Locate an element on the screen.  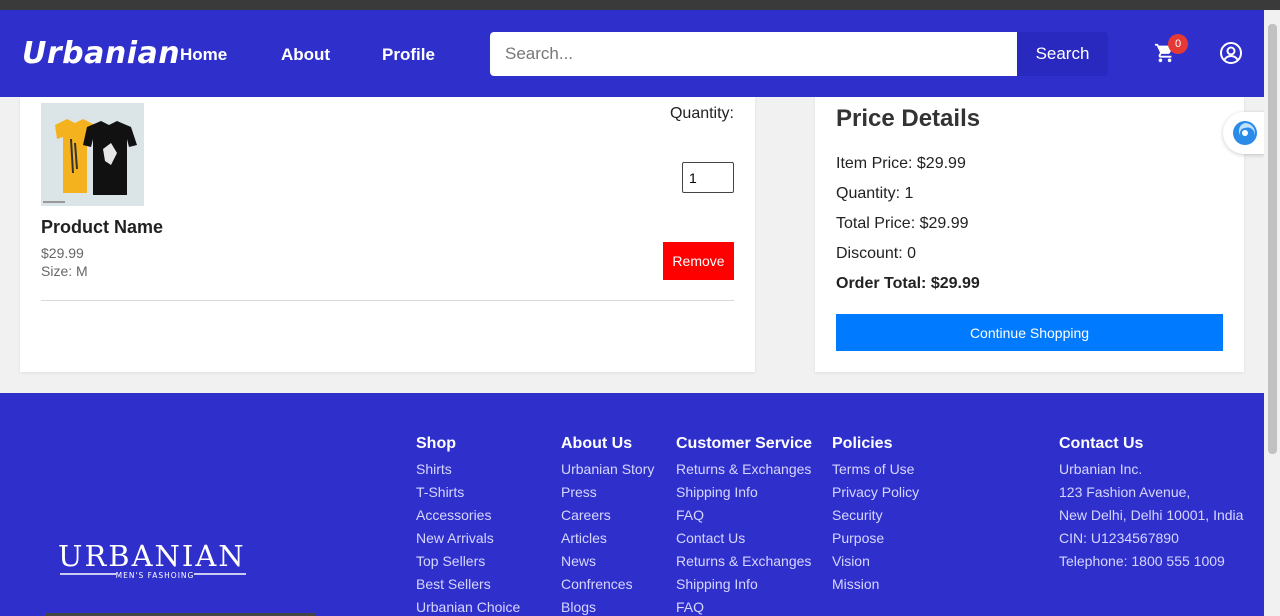
footer-link: Articles is located at coordinates (607, 541).